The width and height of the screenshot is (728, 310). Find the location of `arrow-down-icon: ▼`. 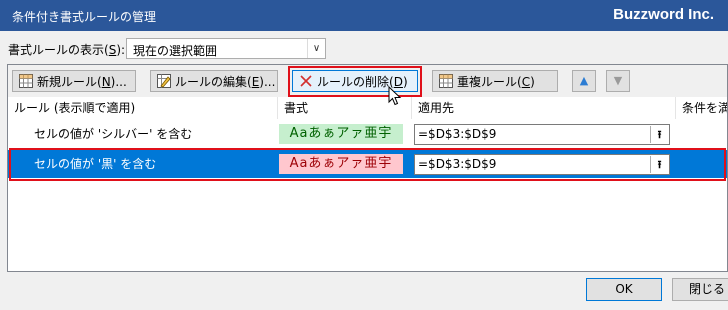

arrow-down-icon: ▼ is located at coordinates (618, 80).